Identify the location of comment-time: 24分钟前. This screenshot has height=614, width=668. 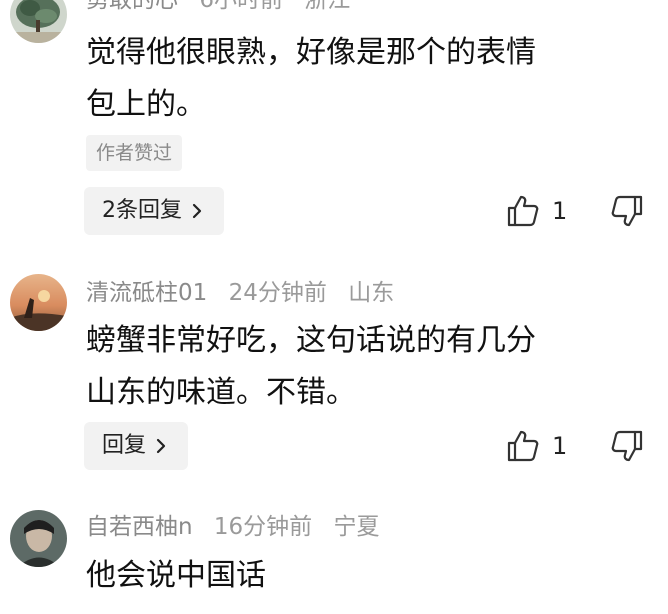
(277, 293).